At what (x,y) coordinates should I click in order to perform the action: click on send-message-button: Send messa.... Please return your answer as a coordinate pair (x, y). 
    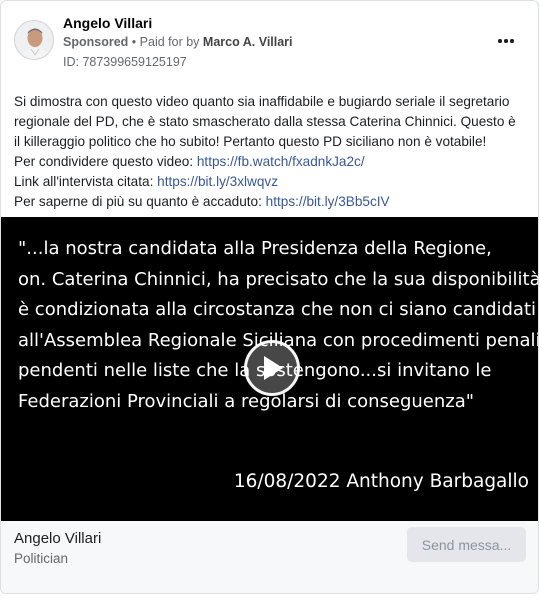
    Looking at the image, I should click on (466, 544).